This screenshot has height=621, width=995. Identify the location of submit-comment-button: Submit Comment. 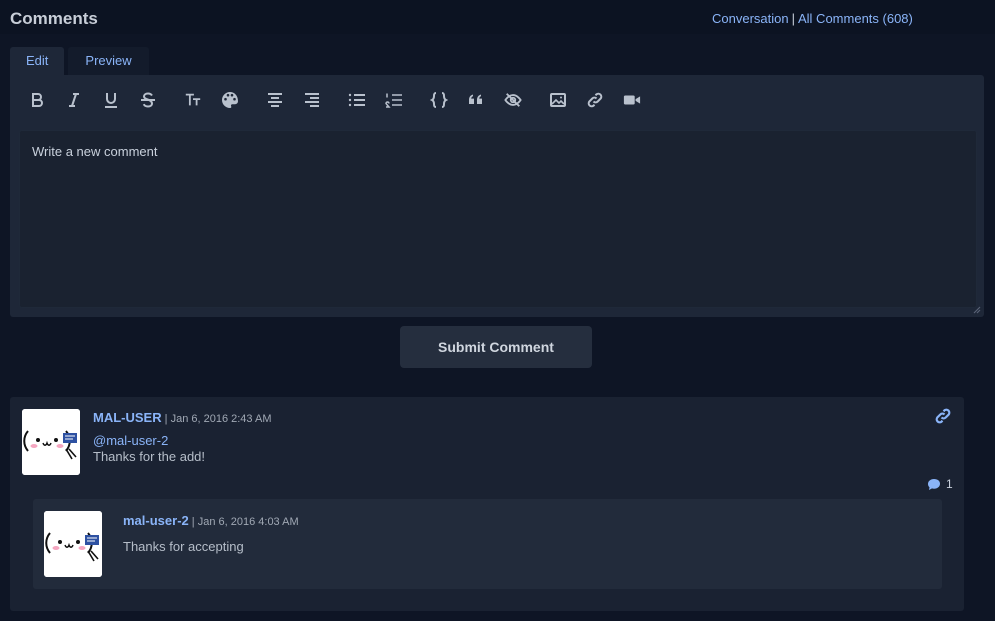
(496, 347).